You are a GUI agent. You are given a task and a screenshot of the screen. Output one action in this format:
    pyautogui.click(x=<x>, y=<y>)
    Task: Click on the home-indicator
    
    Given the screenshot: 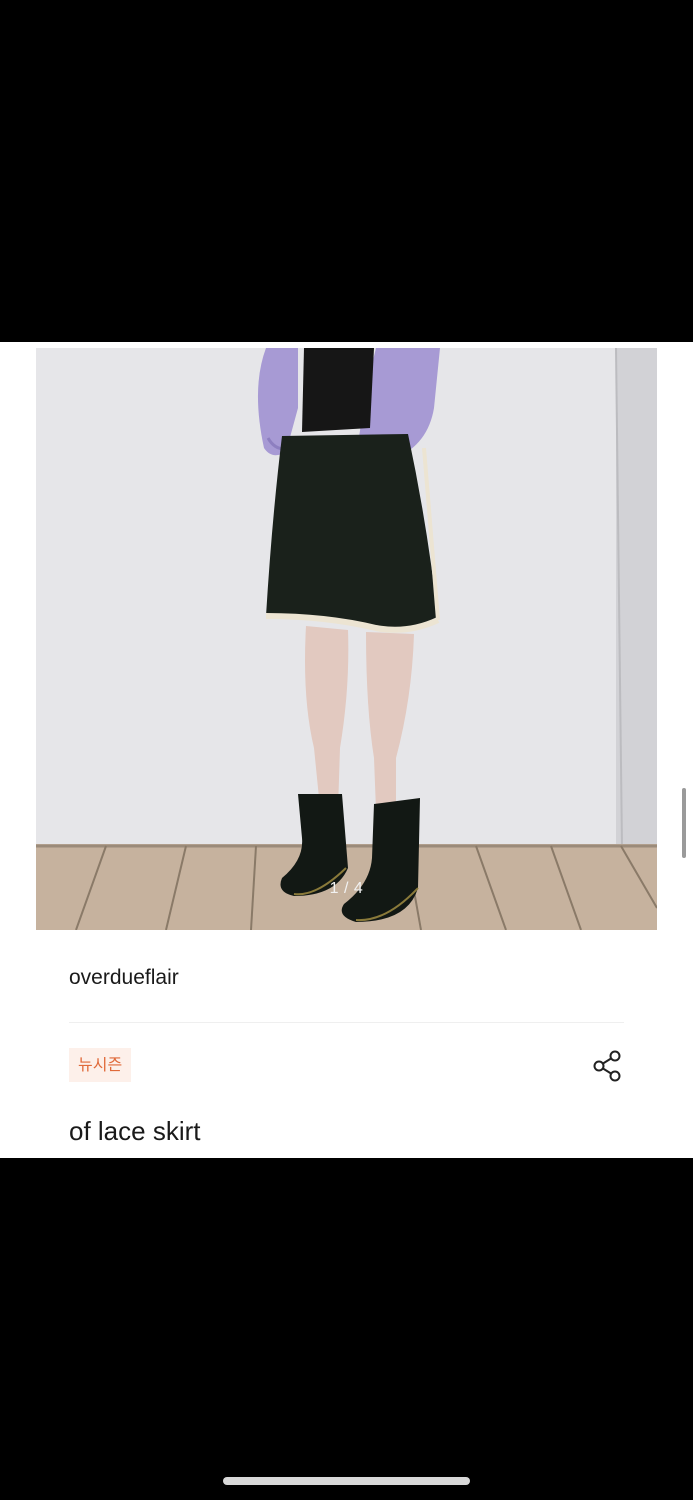 What is the action you would take?
    pyautogui.click(x=346, y=1481)
    